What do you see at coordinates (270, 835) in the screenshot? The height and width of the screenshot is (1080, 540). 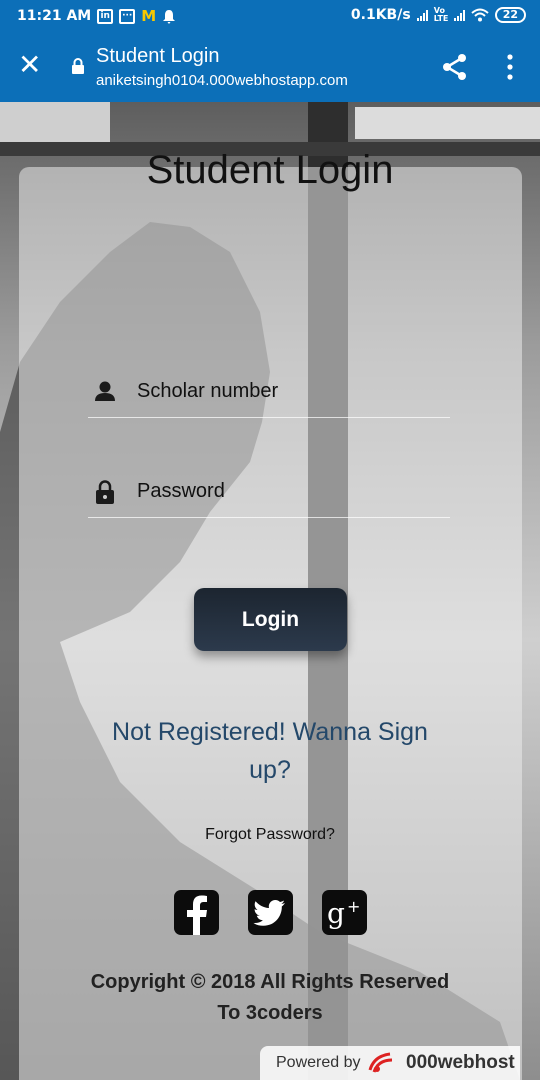 I see `forgot-password-link: Forgot Password?` at bounding box center [270, 835].